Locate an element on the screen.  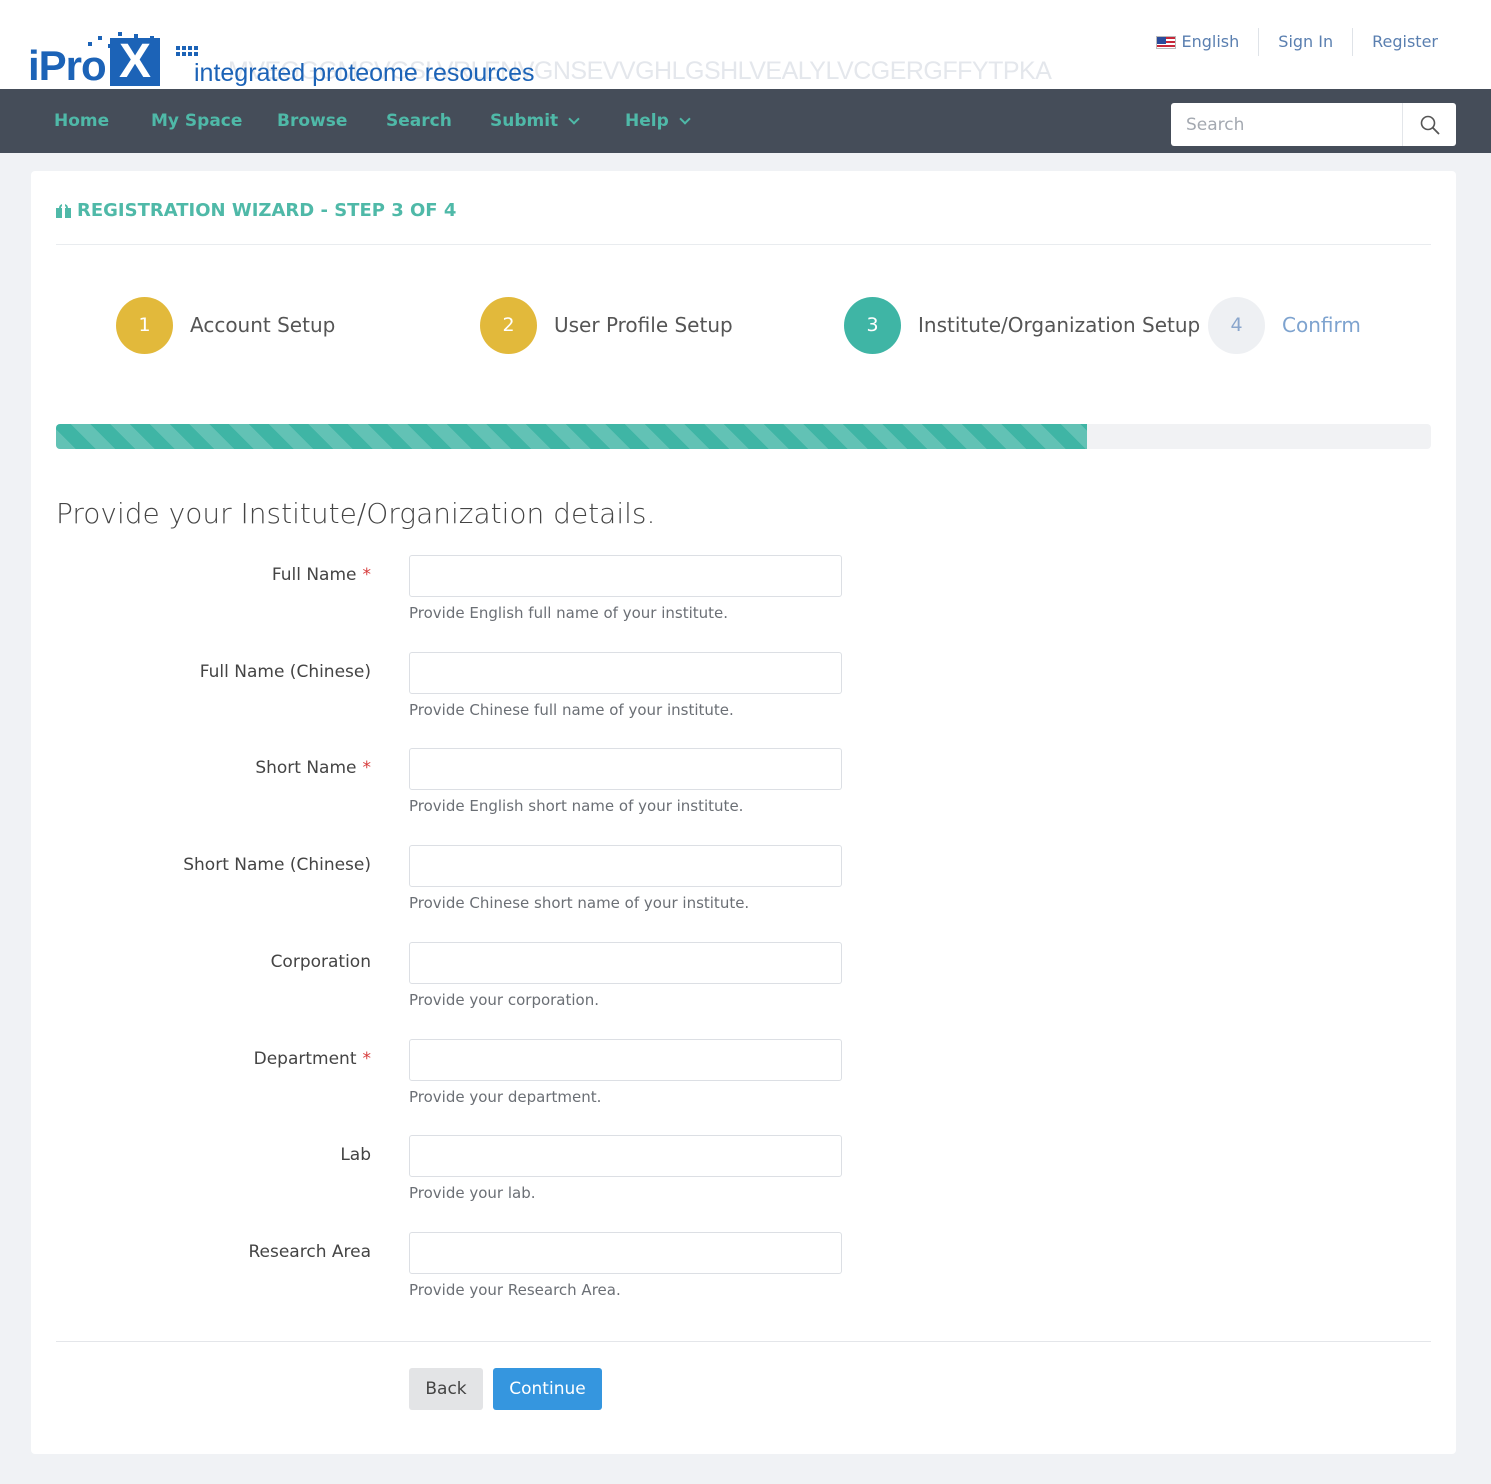
nav-my-space: My Space is located at coordinates (196, 121).